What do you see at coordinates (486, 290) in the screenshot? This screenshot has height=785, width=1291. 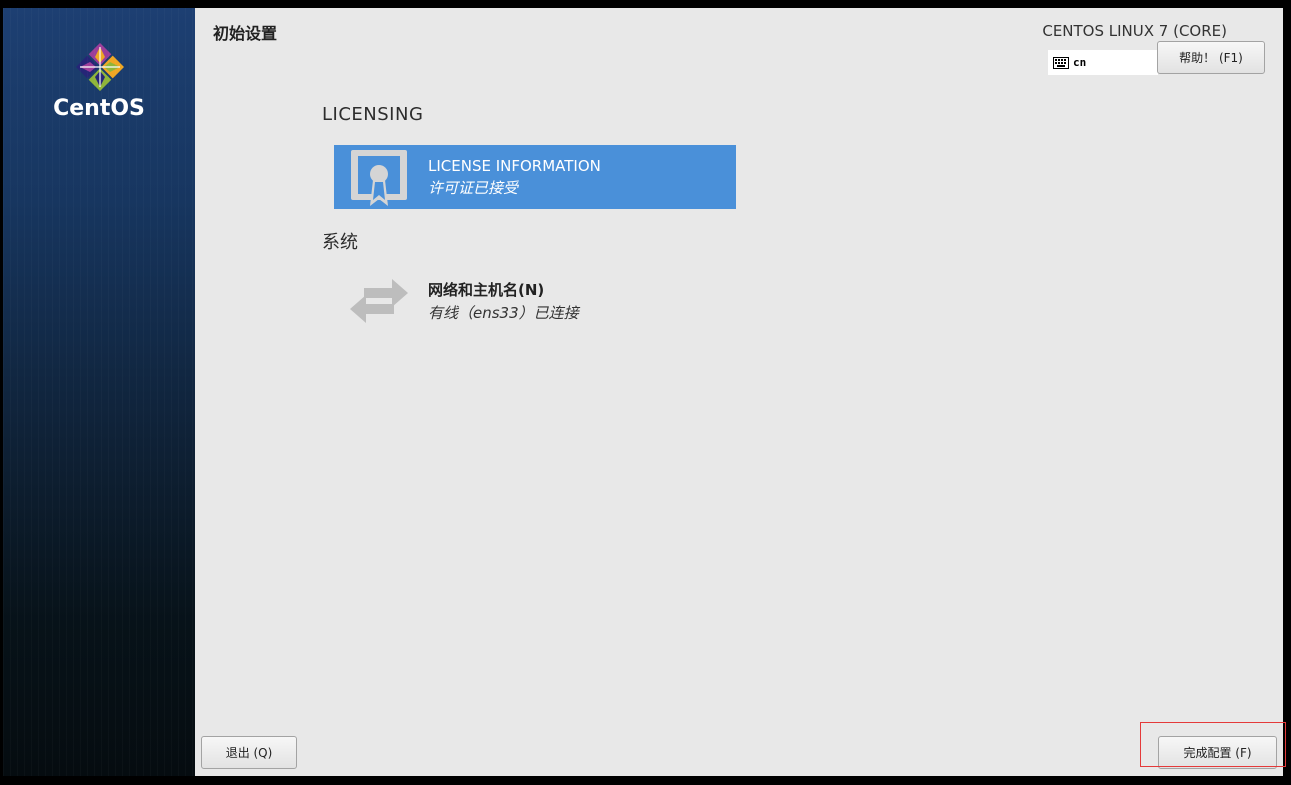 I see `network-spoke-title: 网络和主机名(N)` at bounding box center [486, 290].